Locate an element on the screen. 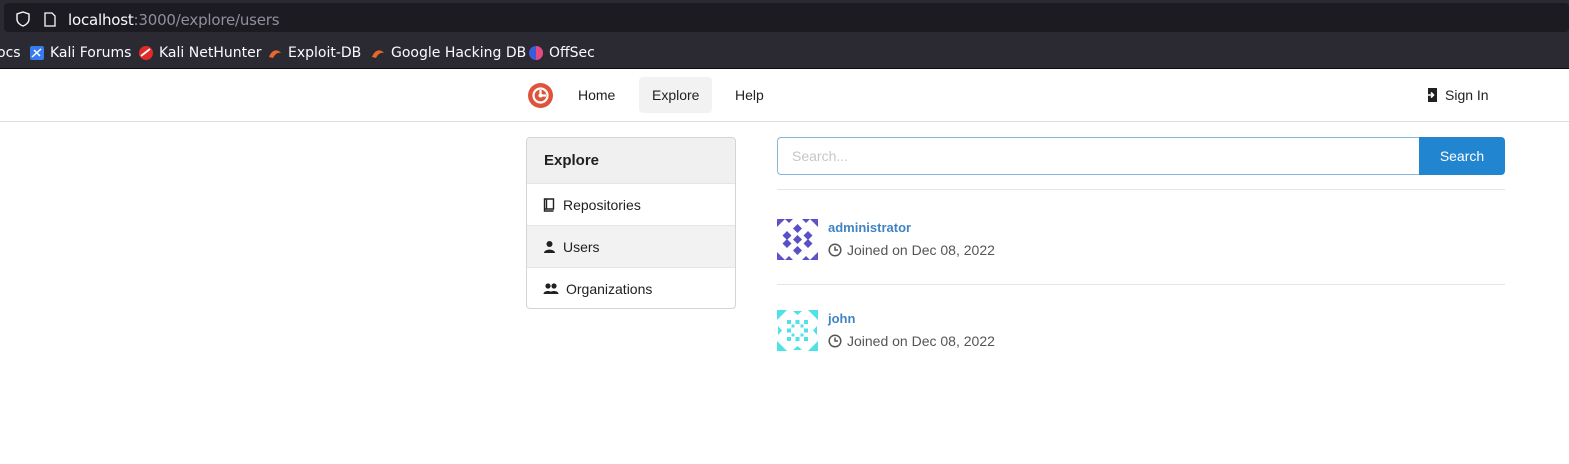 This screenshot has height=464, width=1569. sign-in-link: Sign In is located at coordinates (1457, 95).